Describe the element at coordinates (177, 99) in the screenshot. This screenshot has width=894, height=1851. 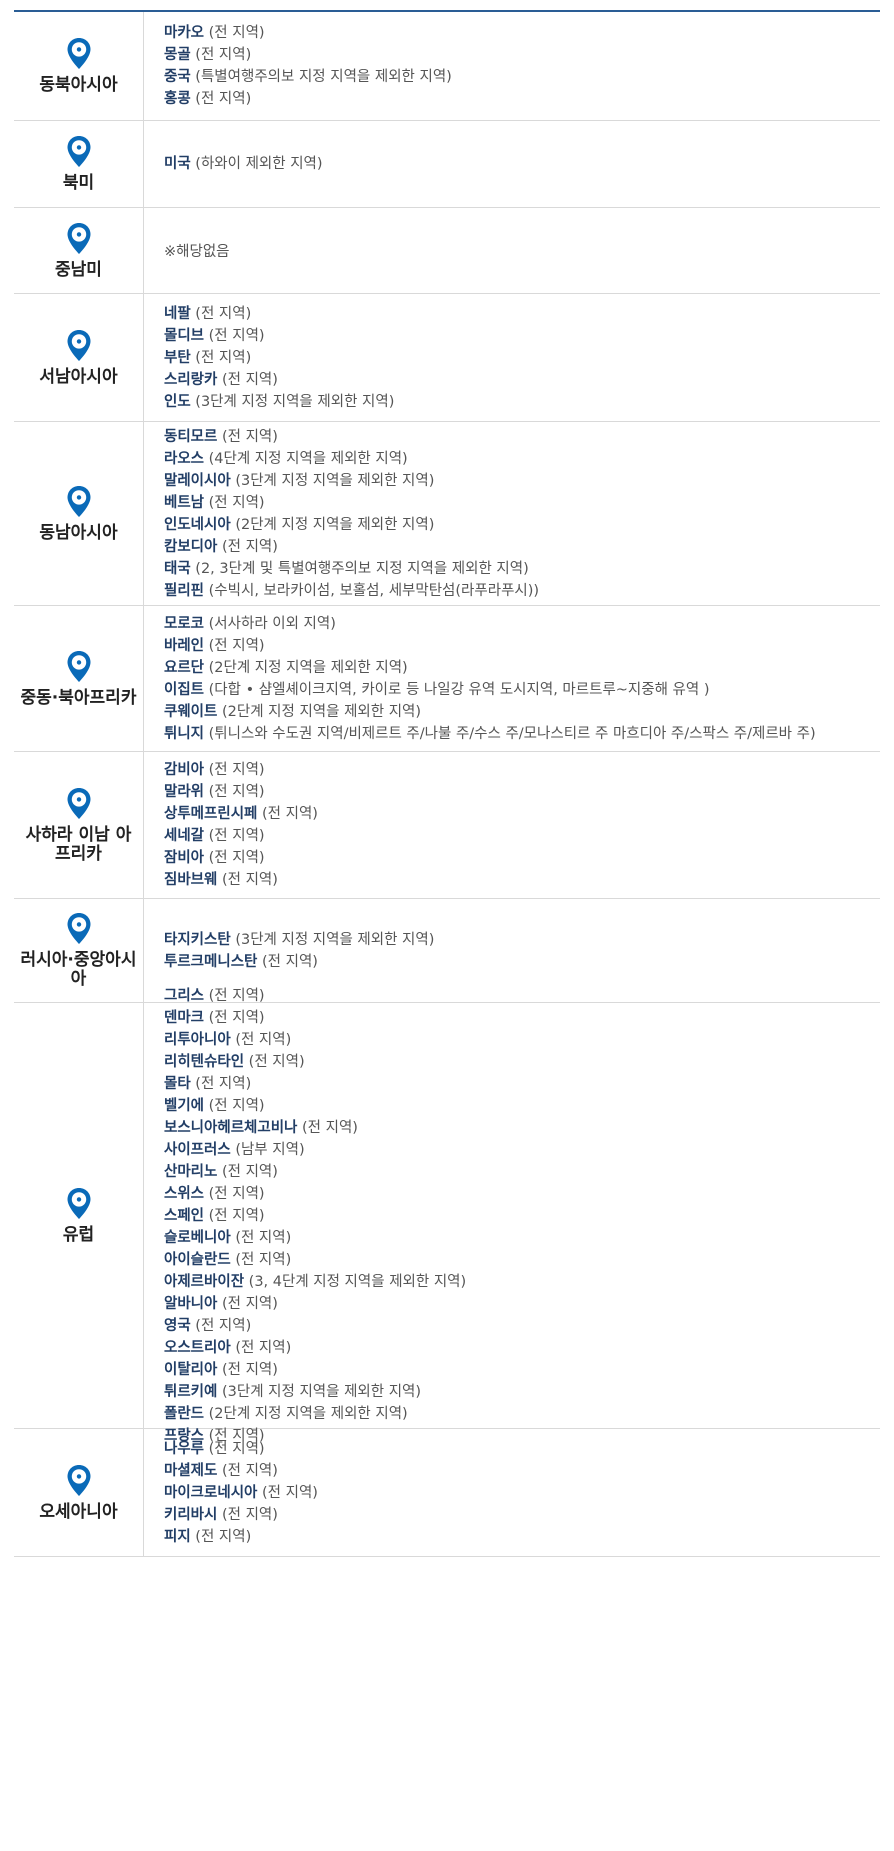
I see `country-name: 홍콩` at that location.